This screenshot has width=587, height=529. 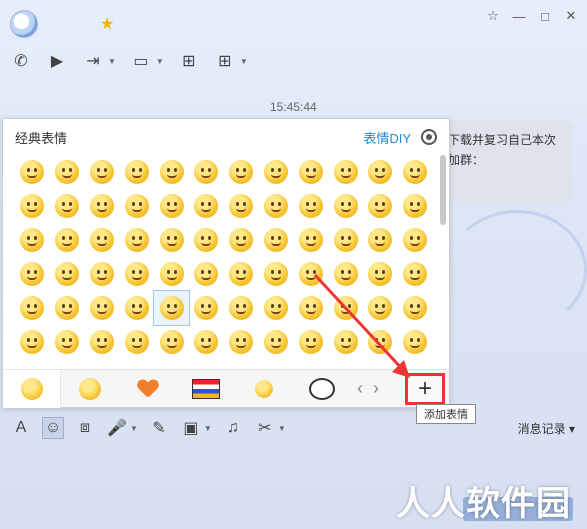 I want to click on contact-avatar, so click(x=24, y=24).